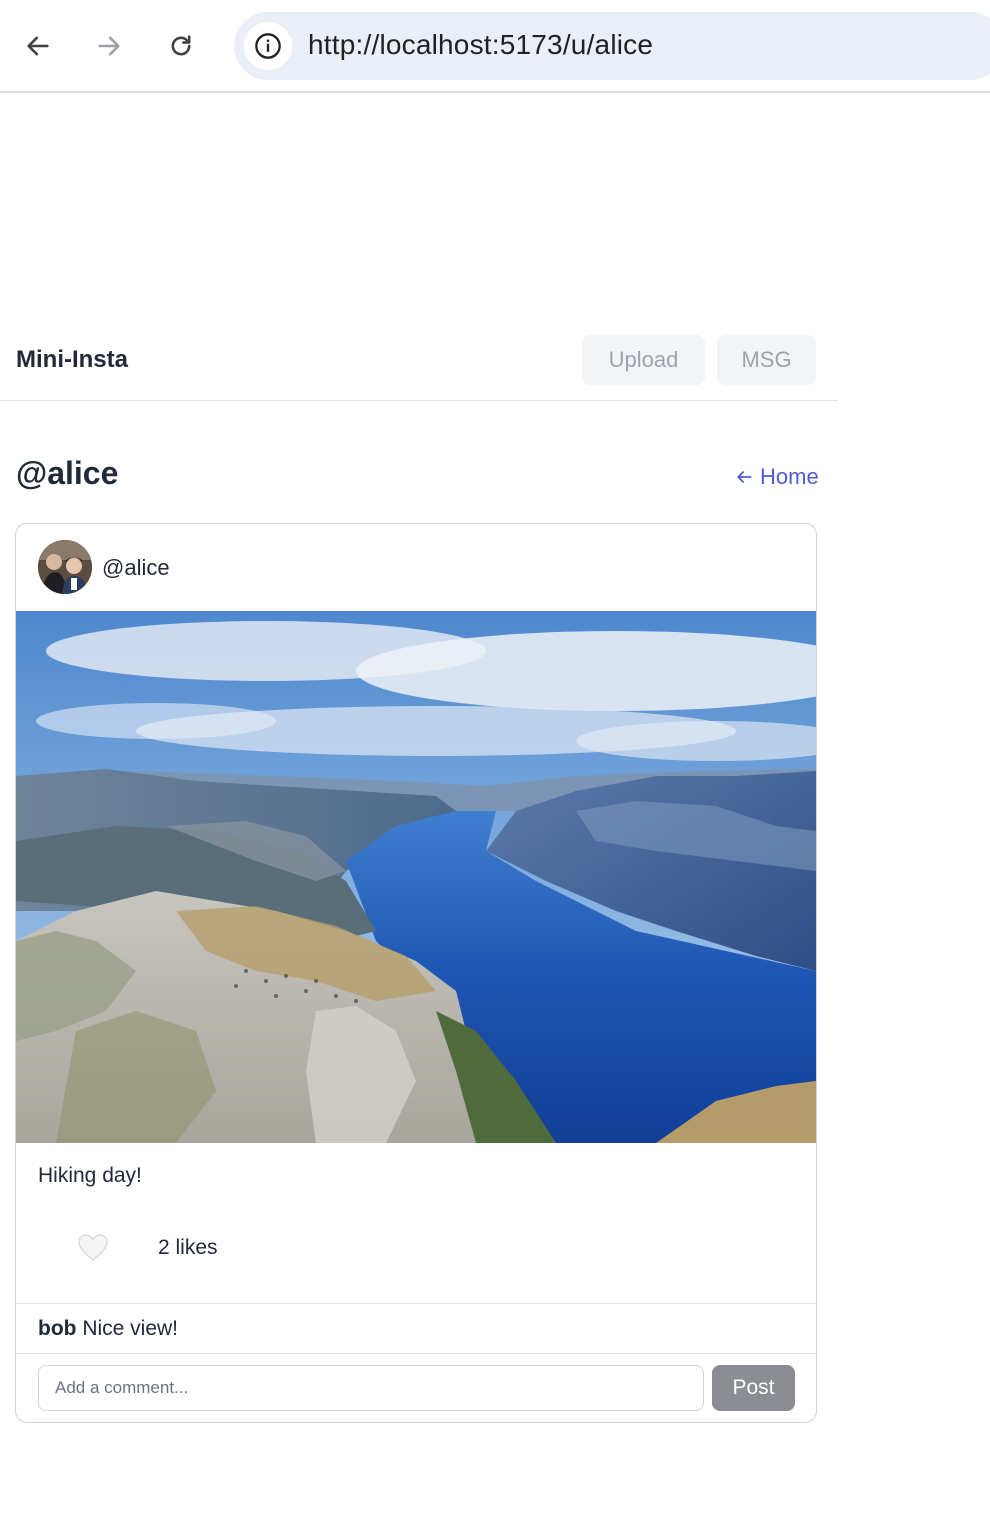 The image size is (990, 1534). What do you see at coordinates (416, 1328) in the screenshot?
I see `comment-list: bob Nice view!` at bounding box center [416, 1328].